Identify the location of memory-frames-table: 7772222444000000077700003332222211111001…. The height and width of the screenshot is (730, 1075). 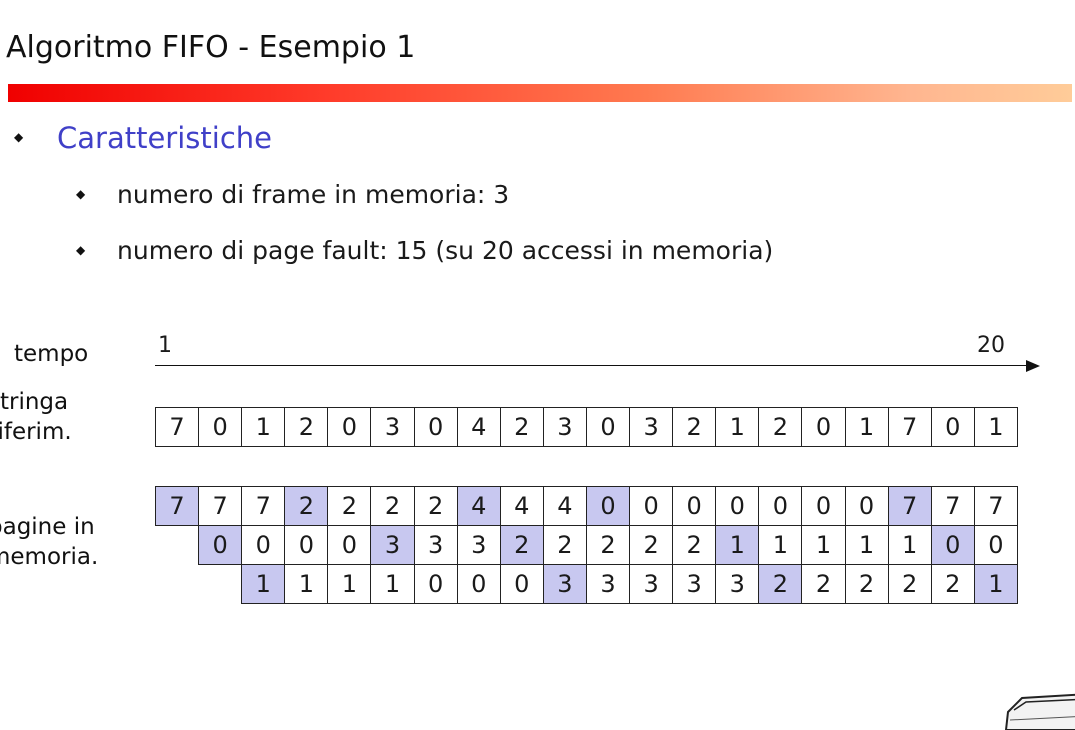
(586, 545).